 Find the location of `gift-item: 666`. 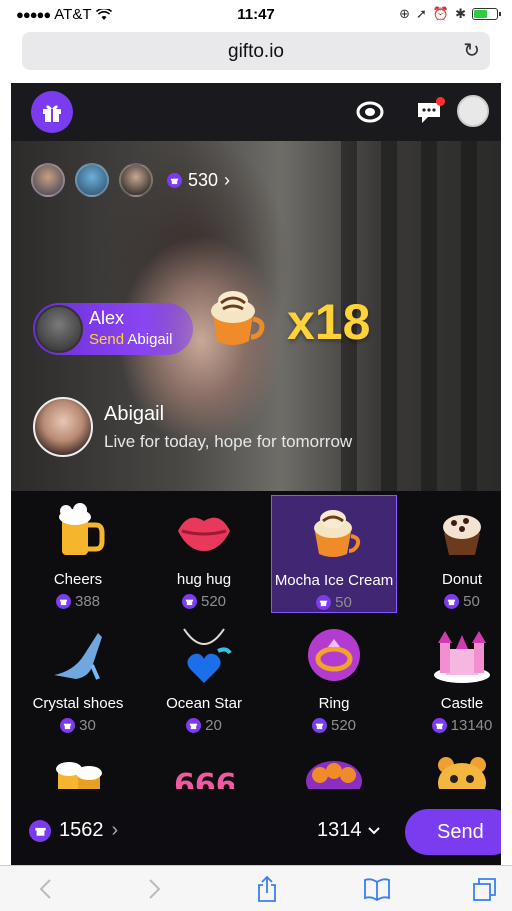

gift-item: 666 is located at coordinates (204, 767).